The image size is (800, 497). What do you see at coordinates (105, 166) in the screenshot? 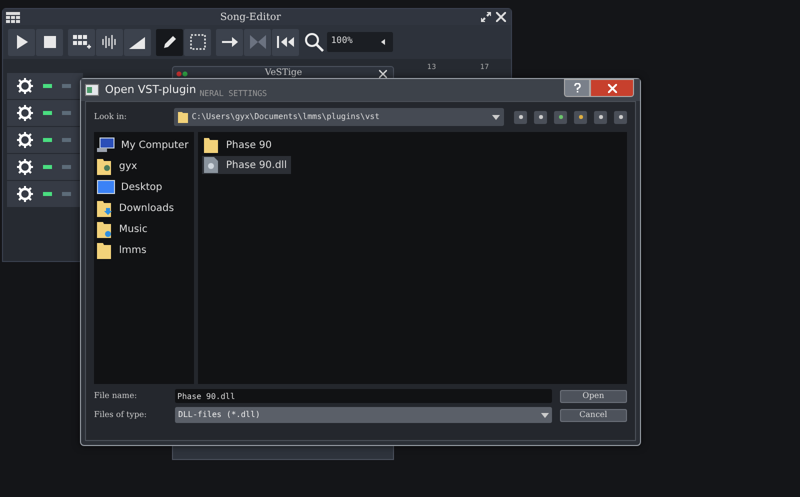
I see `user-folder-icon` at bounding box center [105, 166].